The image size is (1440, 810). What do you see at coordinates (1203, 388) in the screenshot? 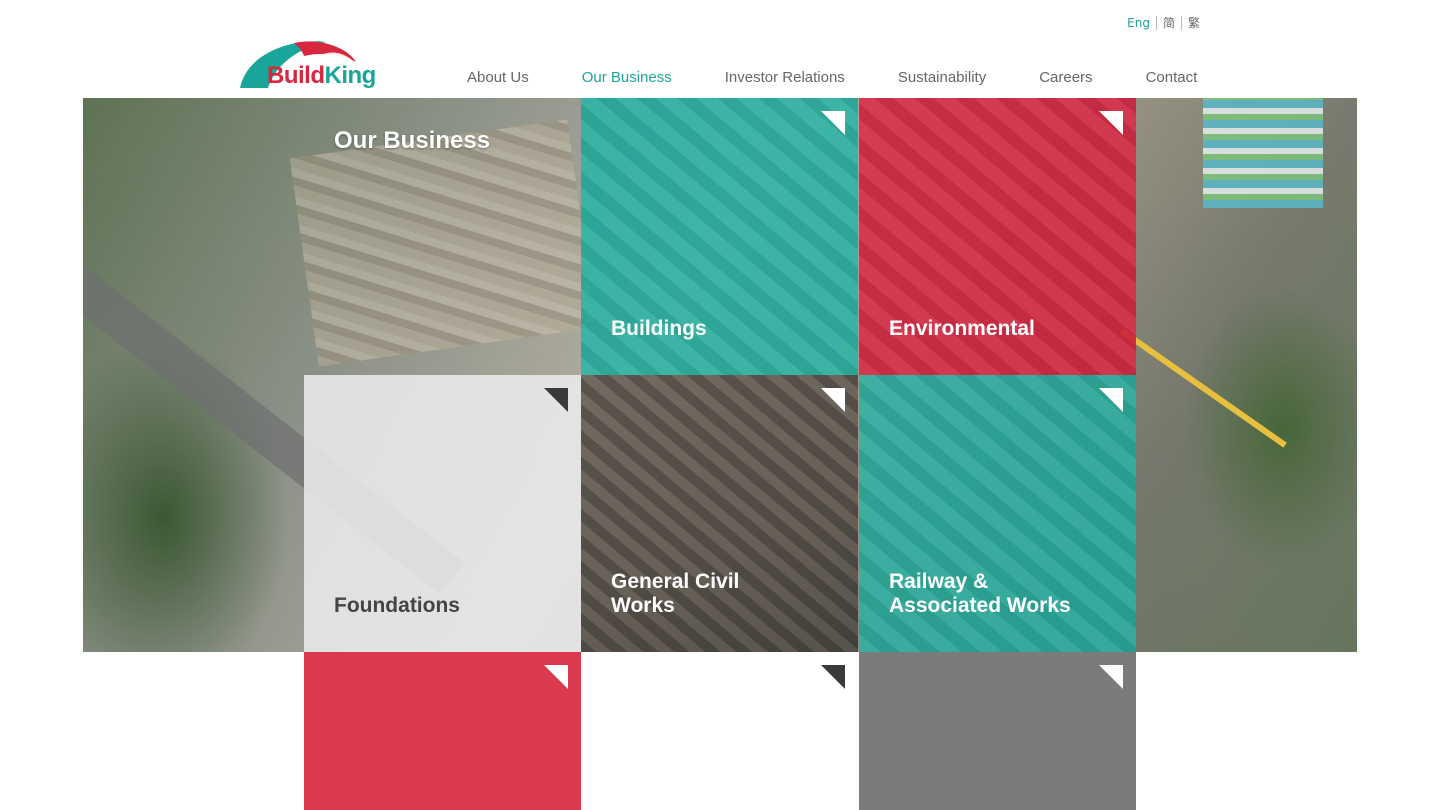
I see `photo-crane` at bounding box center [1203, 388].